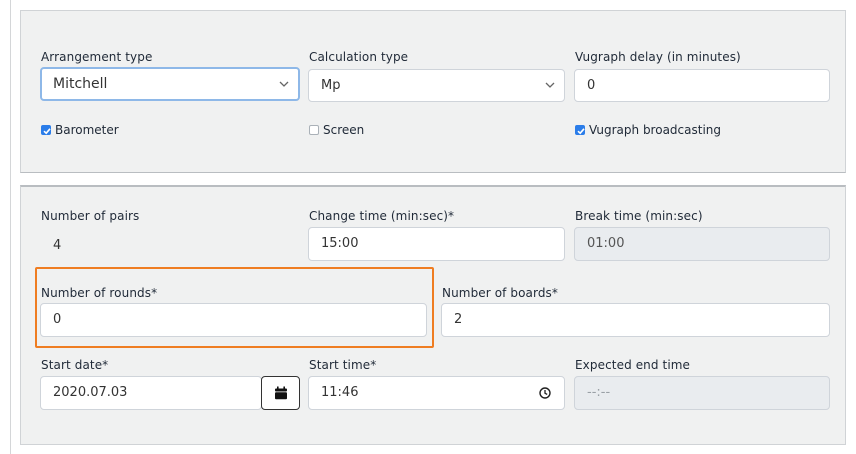 The image size is (856, 454). I want to click on barometer-checkbox, so click(46, 130).